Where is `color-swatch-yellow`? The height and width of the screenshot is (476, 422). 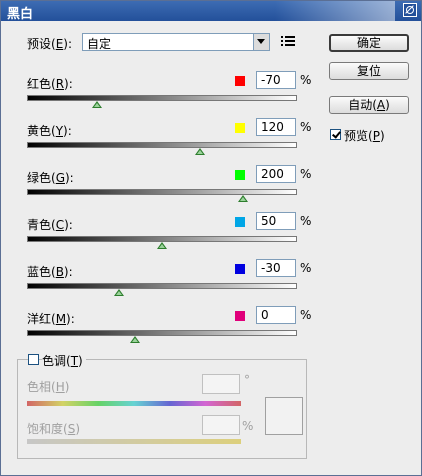 color-swatch-yellow is located at coordinates (240, 128).